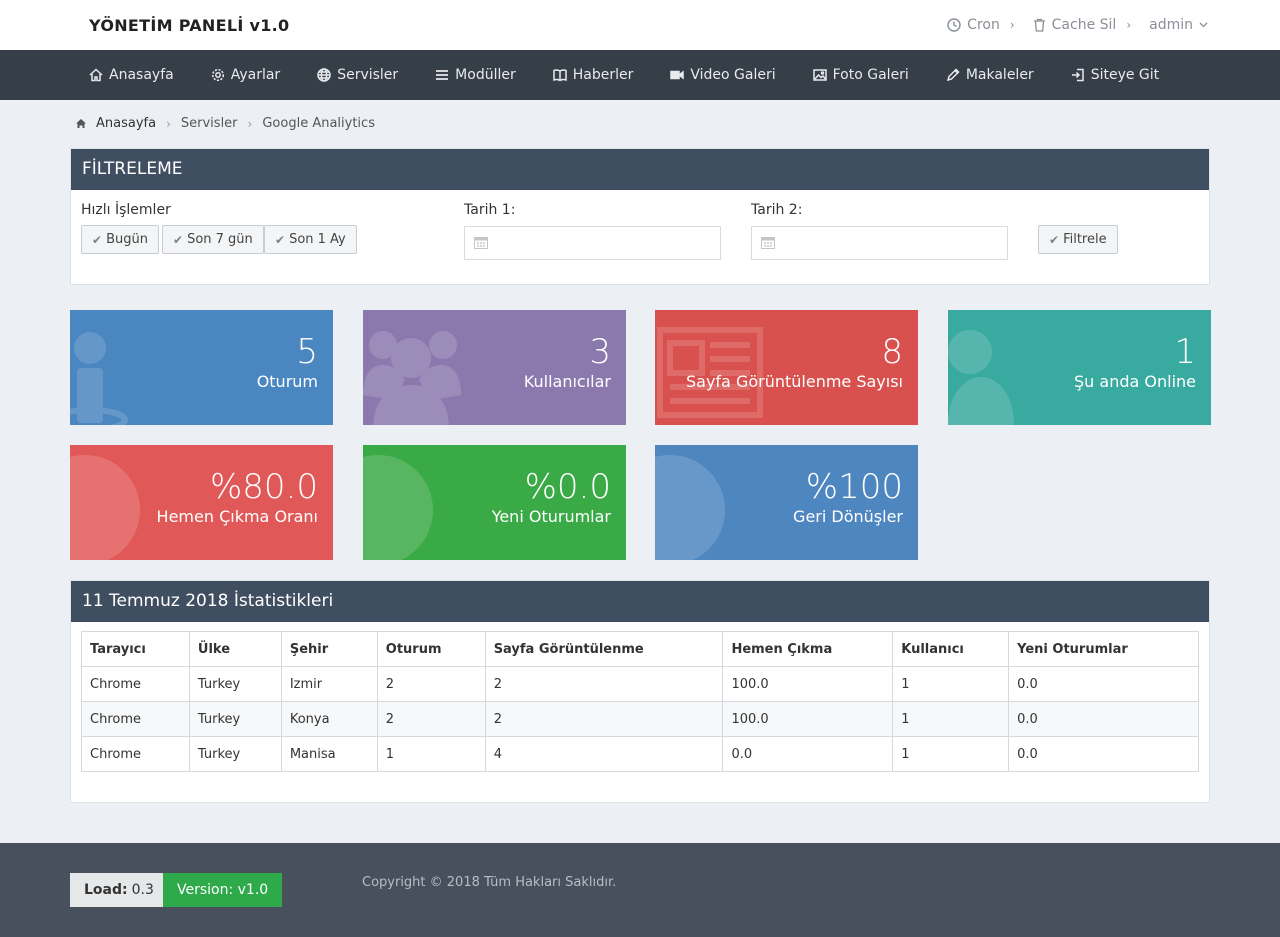 The width and height of the screenshot is (1280, 937). I want to click on nav-item-photo-gallery: Foto Galeri, so click(860, 75).